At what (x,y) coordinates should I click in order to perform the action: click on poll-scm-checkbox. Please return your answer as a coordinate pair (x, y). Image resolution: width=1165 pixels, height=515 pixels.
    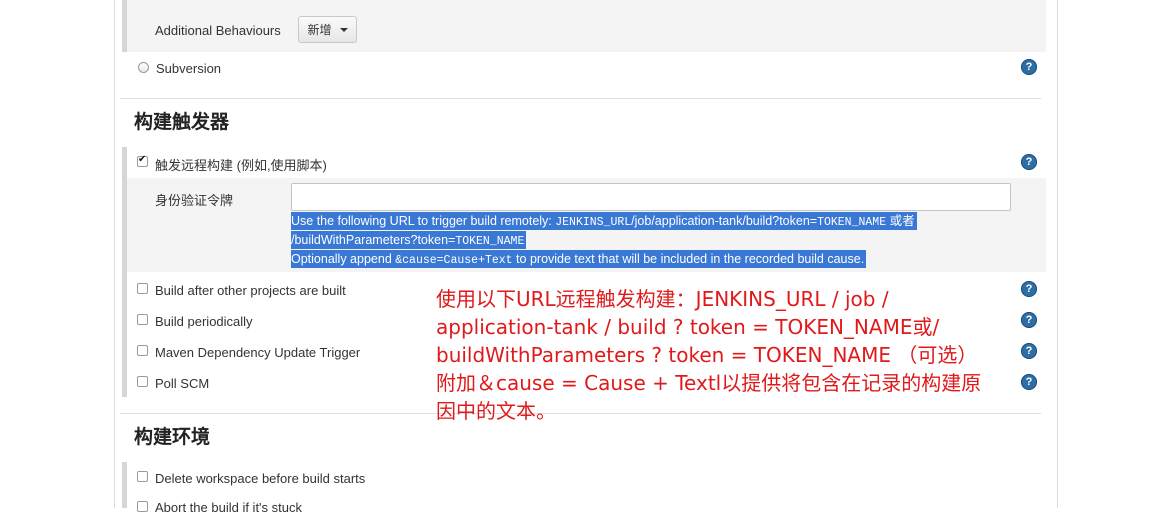
    Looking at the image, I should click on (142, 381).